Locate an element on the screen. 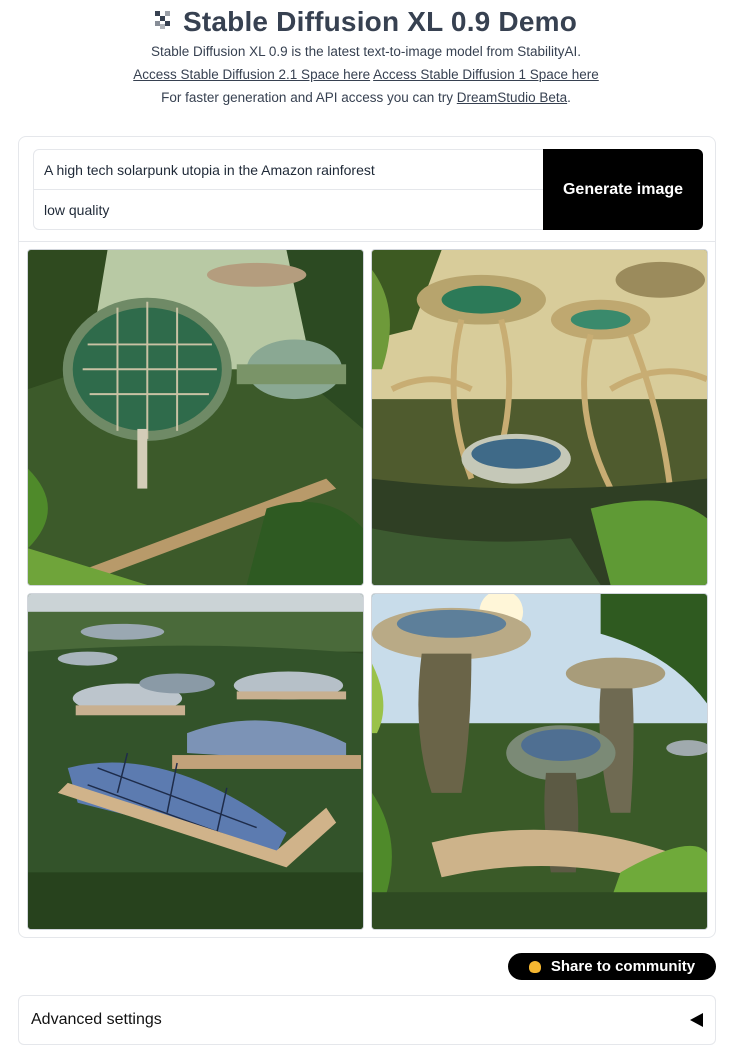  advanced-settings-label: Advanced settings is located at coordinates (96, 1019).